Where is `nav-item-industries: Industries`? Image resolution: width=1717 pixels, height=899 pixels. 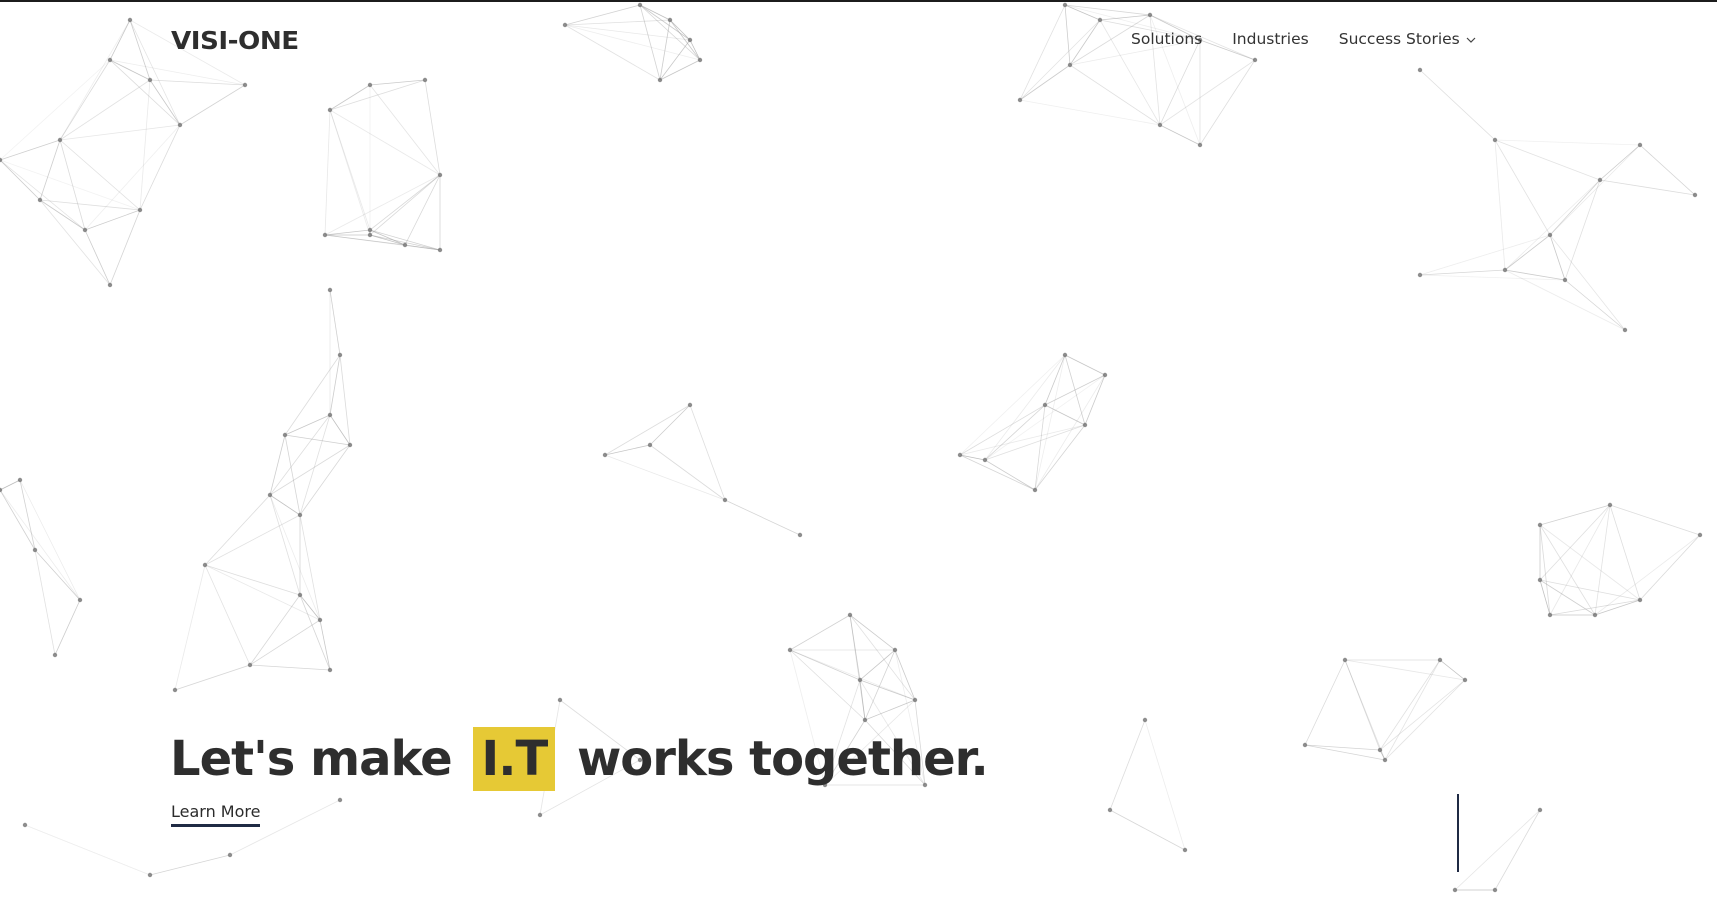 nav-item-industries: Industries is located at coordinates (1270, 39).